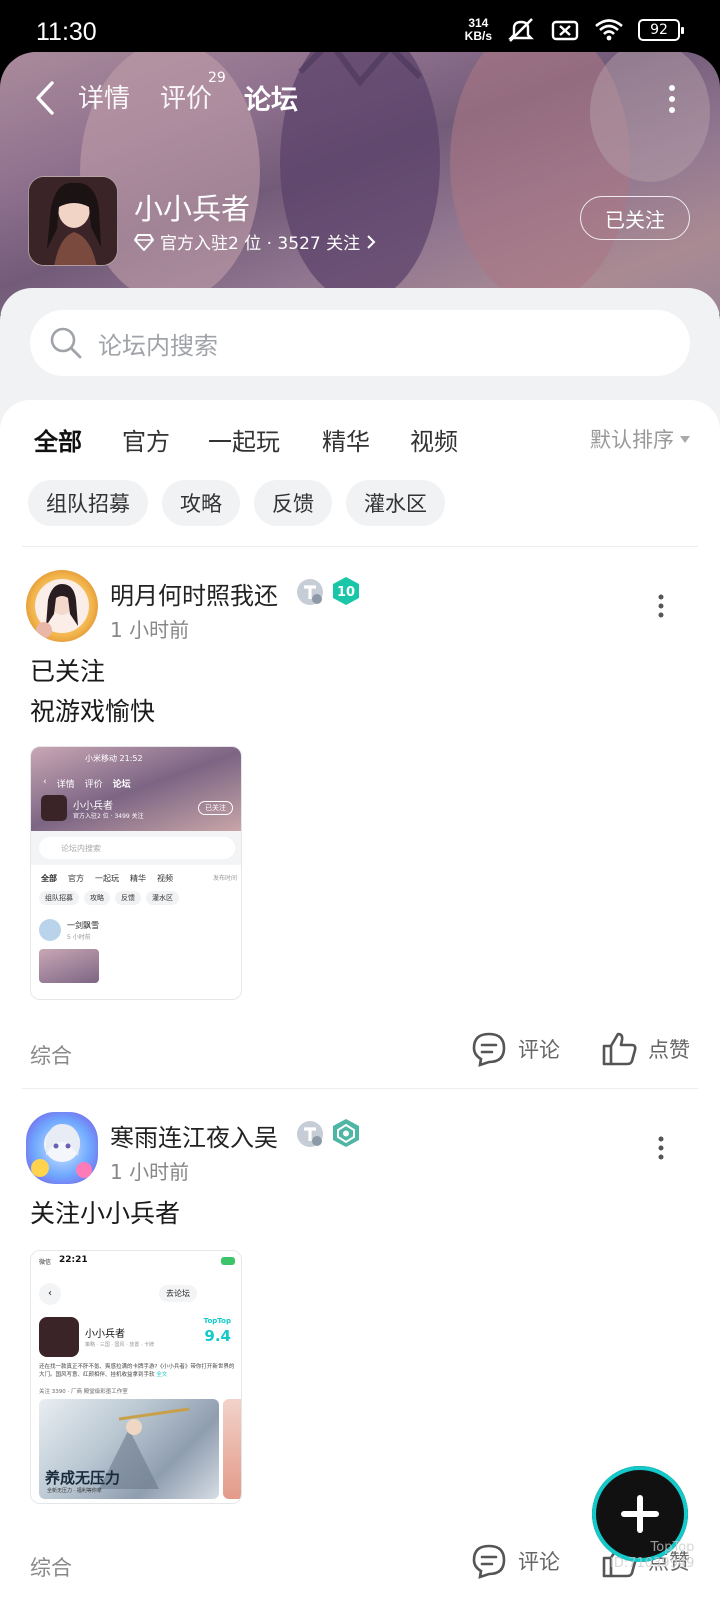  I want to click on thumb-user: 一剑飘雪, so click(83, 925).